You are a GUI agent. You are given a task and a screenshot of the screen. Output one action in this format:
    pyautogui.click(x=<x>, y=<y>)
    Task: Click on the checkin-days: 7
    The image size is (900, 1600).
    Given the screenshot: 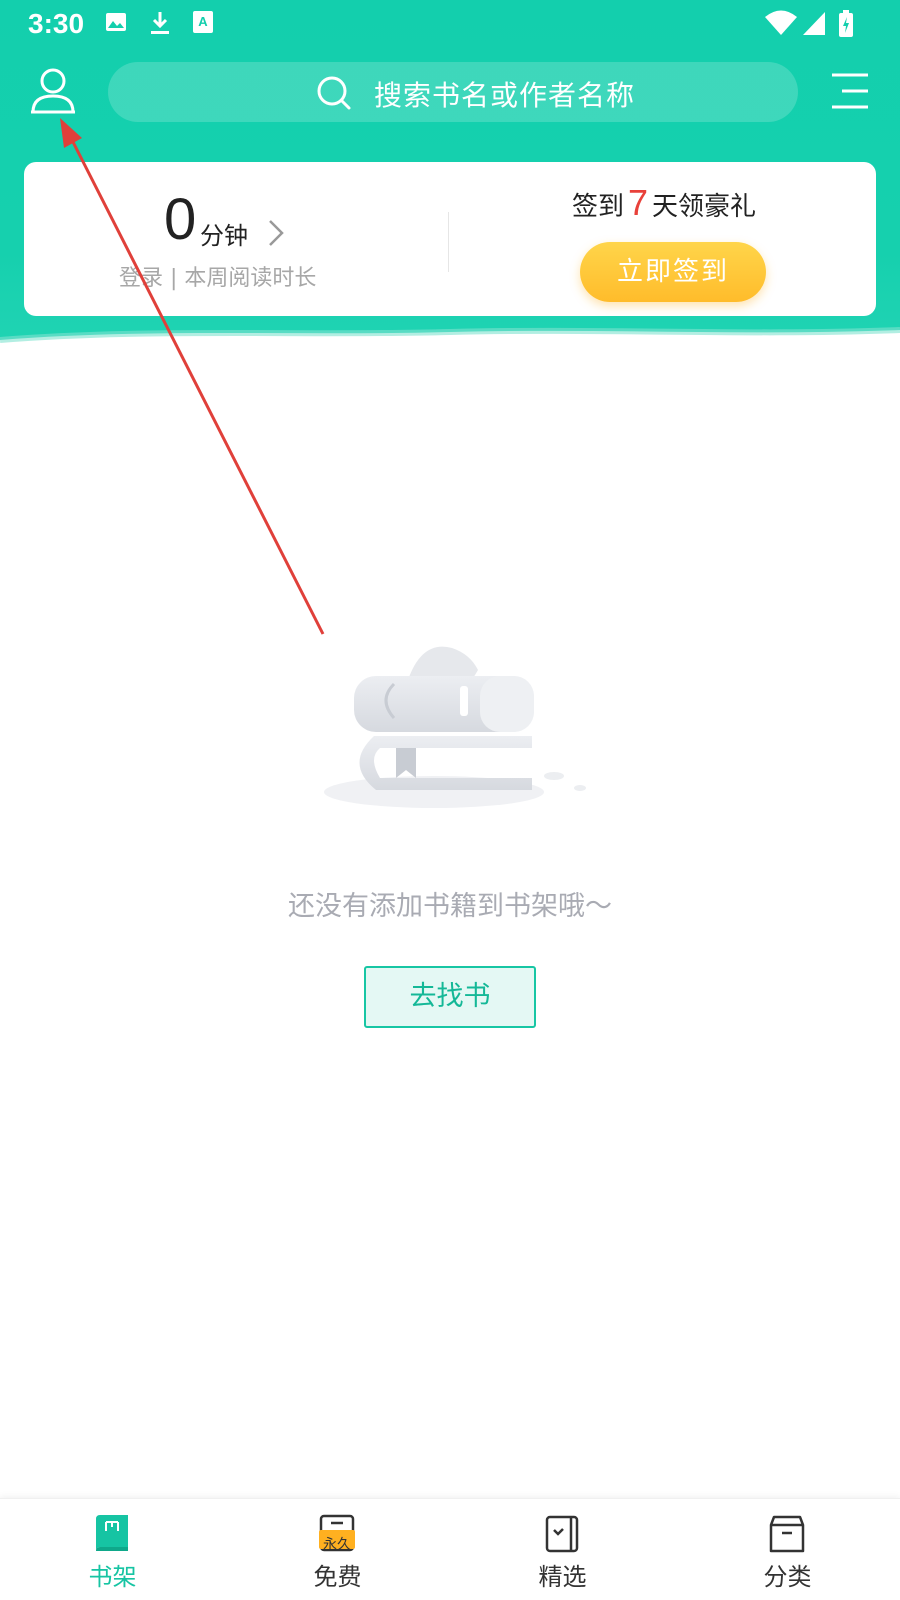 What is the action you would take?
    pyautogui.click(x=638, y=202)
    